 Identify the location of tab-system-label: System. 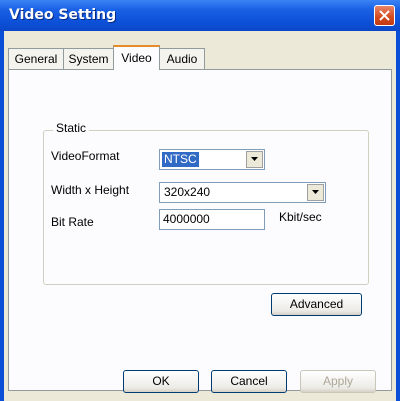
(88, 59).